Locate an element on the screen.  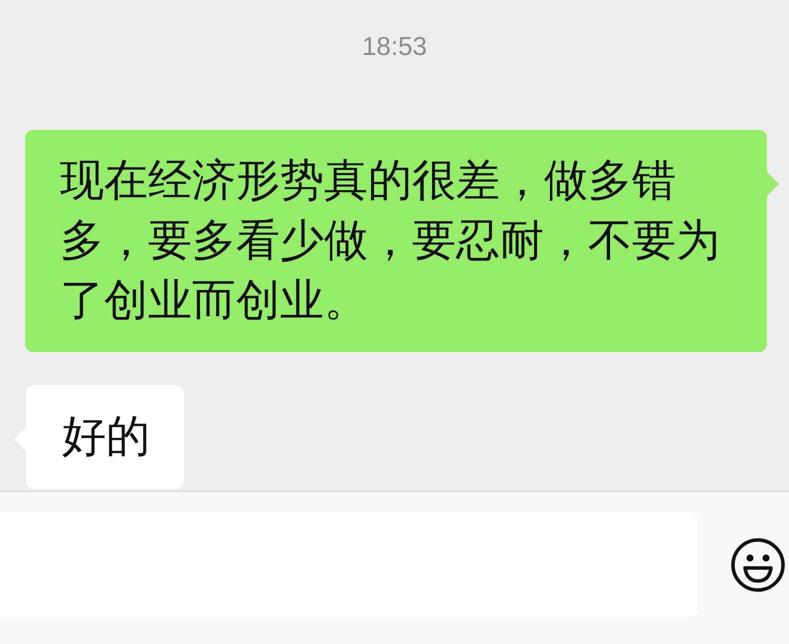
emoji-icon is located at coordinates (758, 565).